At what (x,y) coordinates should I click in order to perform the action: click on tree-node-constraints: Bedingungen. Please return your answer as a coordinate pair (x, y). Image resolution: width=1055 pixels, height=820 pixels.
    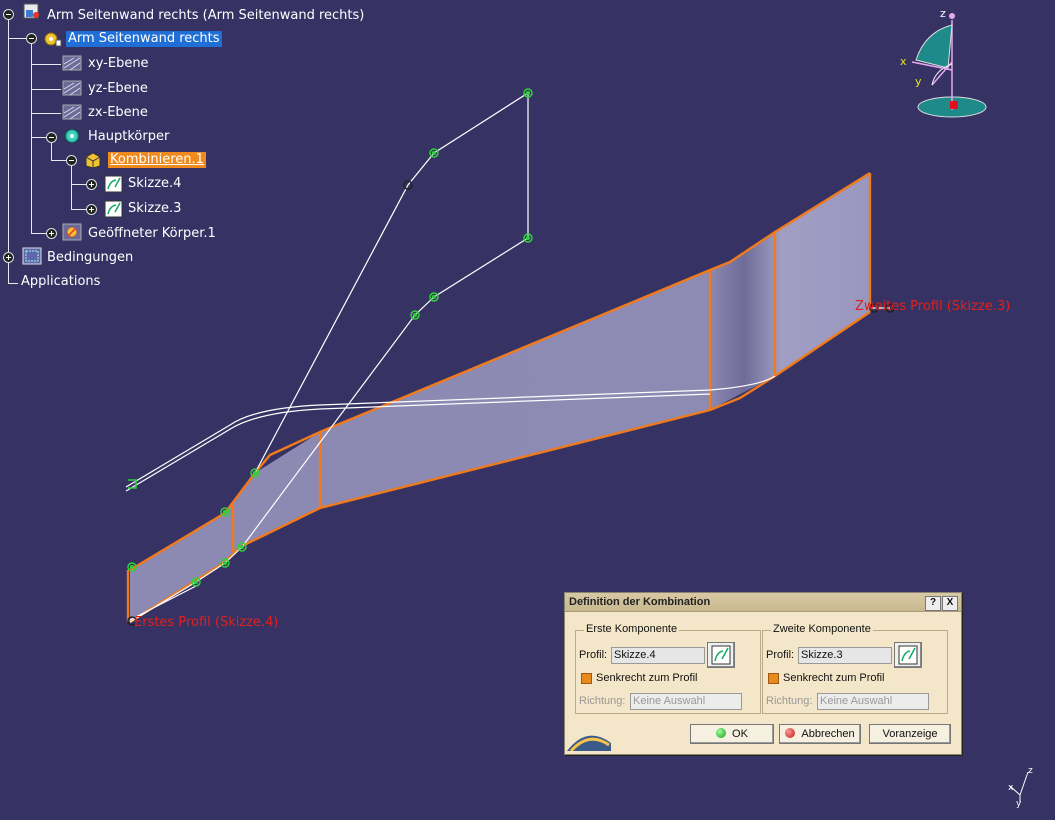
    Looking at the image, I should click on (90, 258).